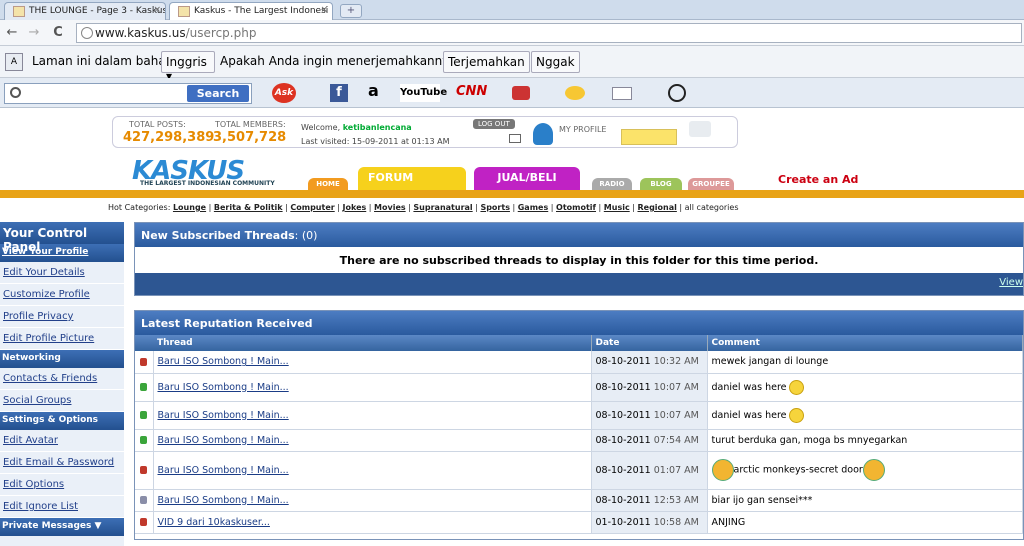 This screenshot has height=546, width=1024. Describe the element at coordinates (576, 207) in the screenshot. I see `category-link: Otomotif` at that location.